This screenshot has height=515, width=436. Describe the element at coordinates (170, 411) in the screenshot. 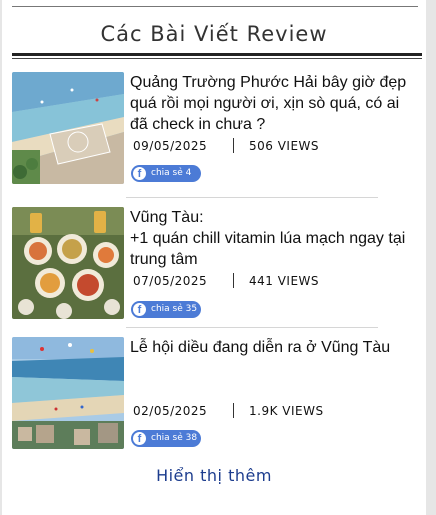

I see `article-date: 02/05/2025` at that location.